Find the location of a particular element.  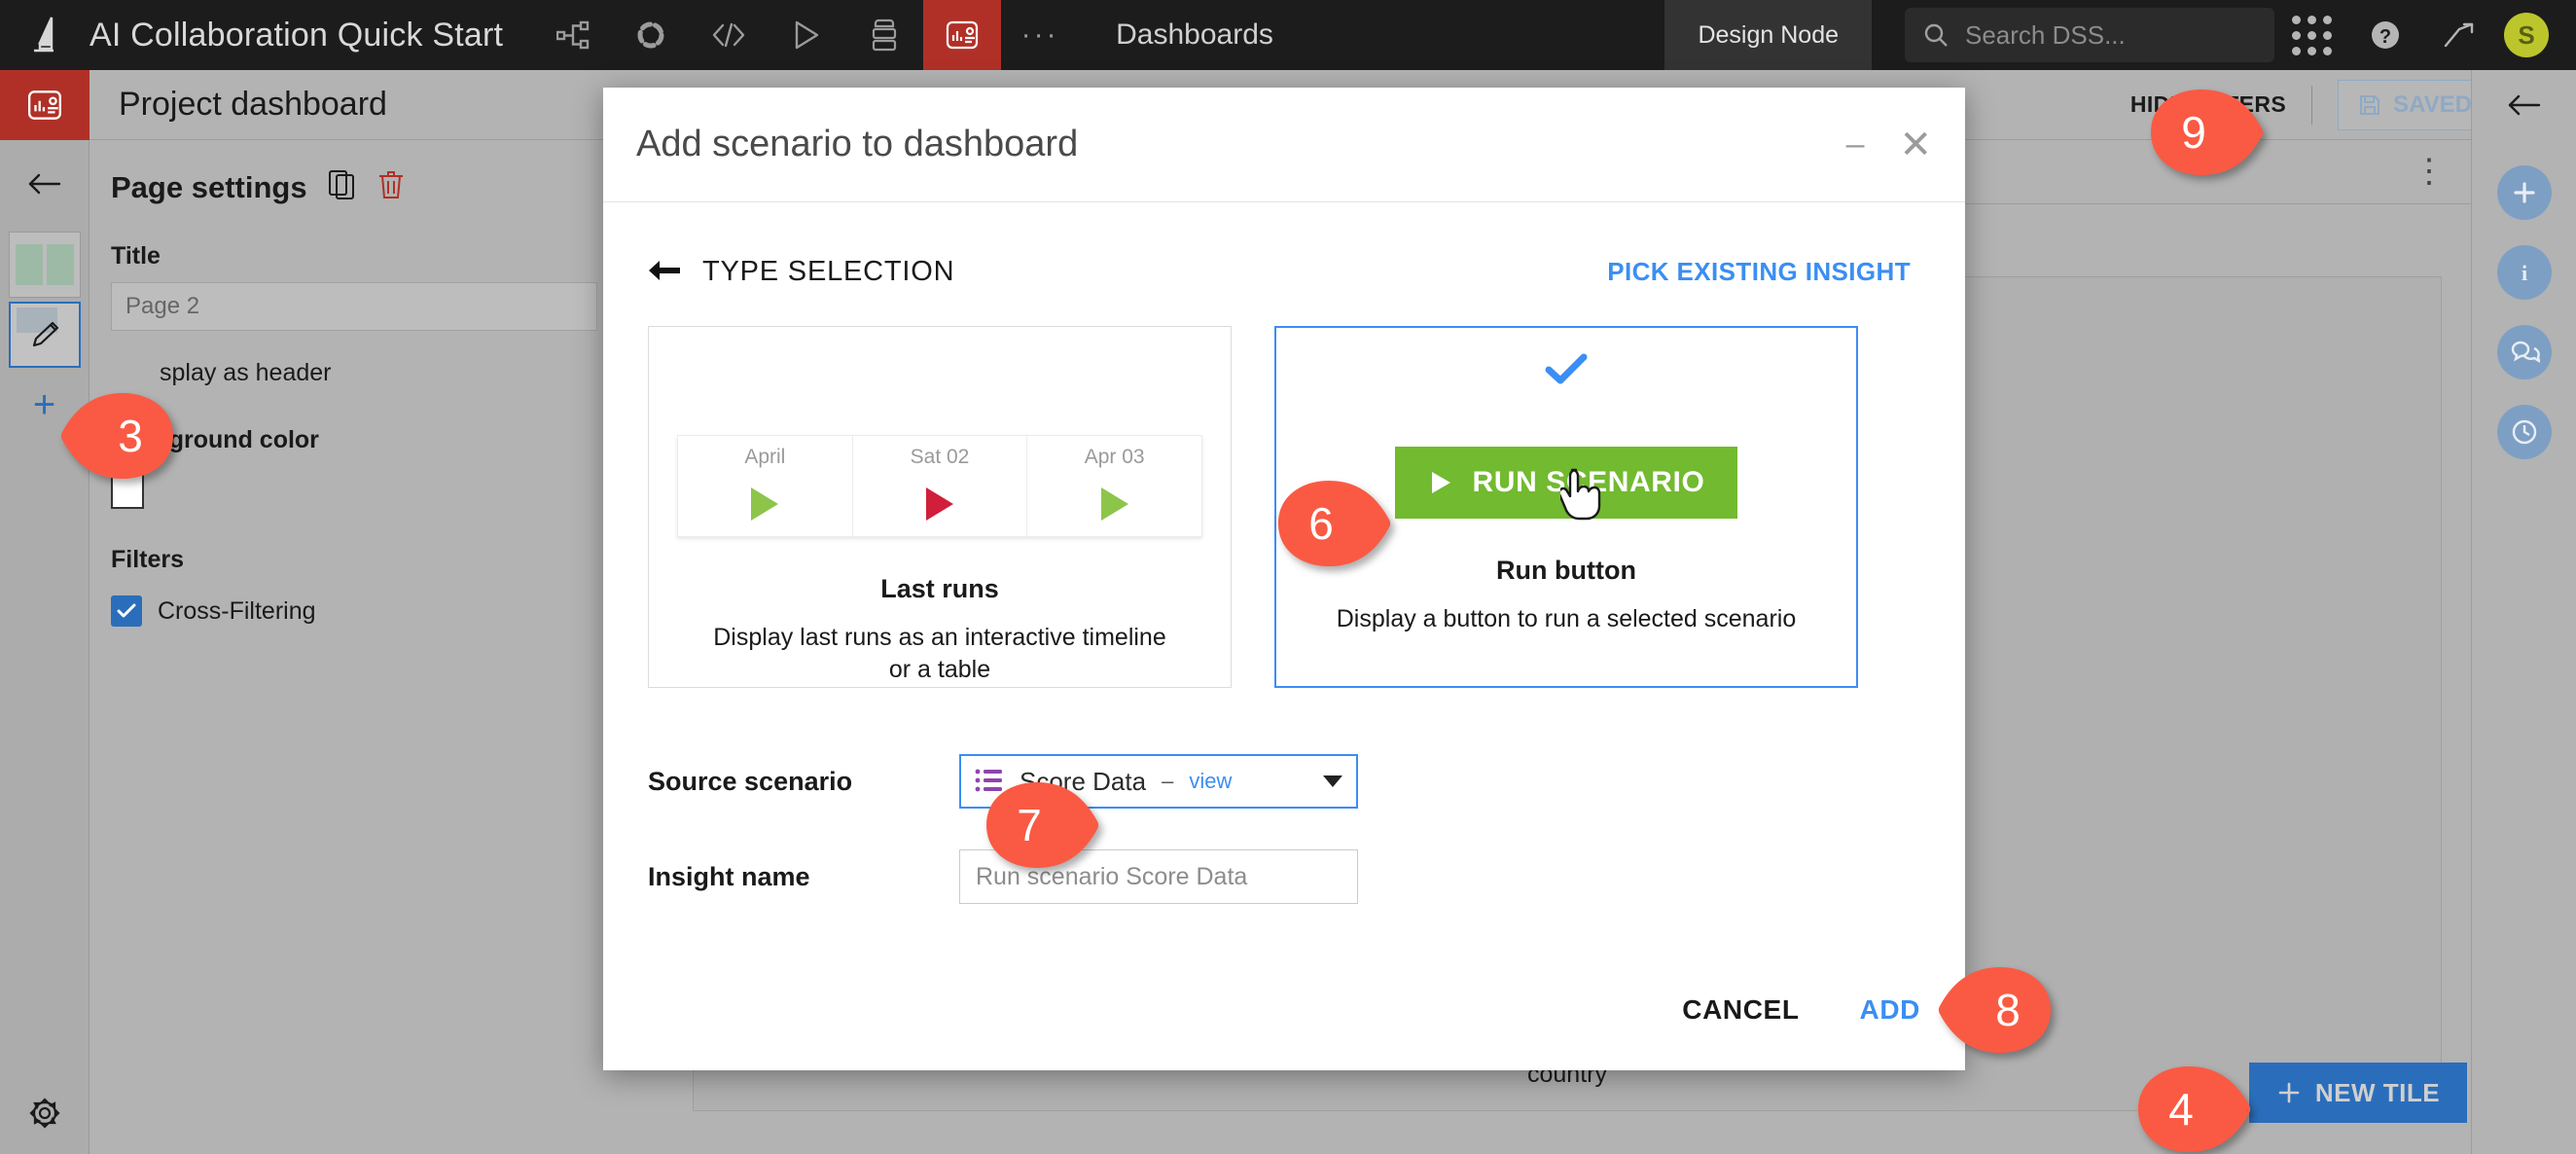

add-button: ADD is located at coordinates (1890, 1010).